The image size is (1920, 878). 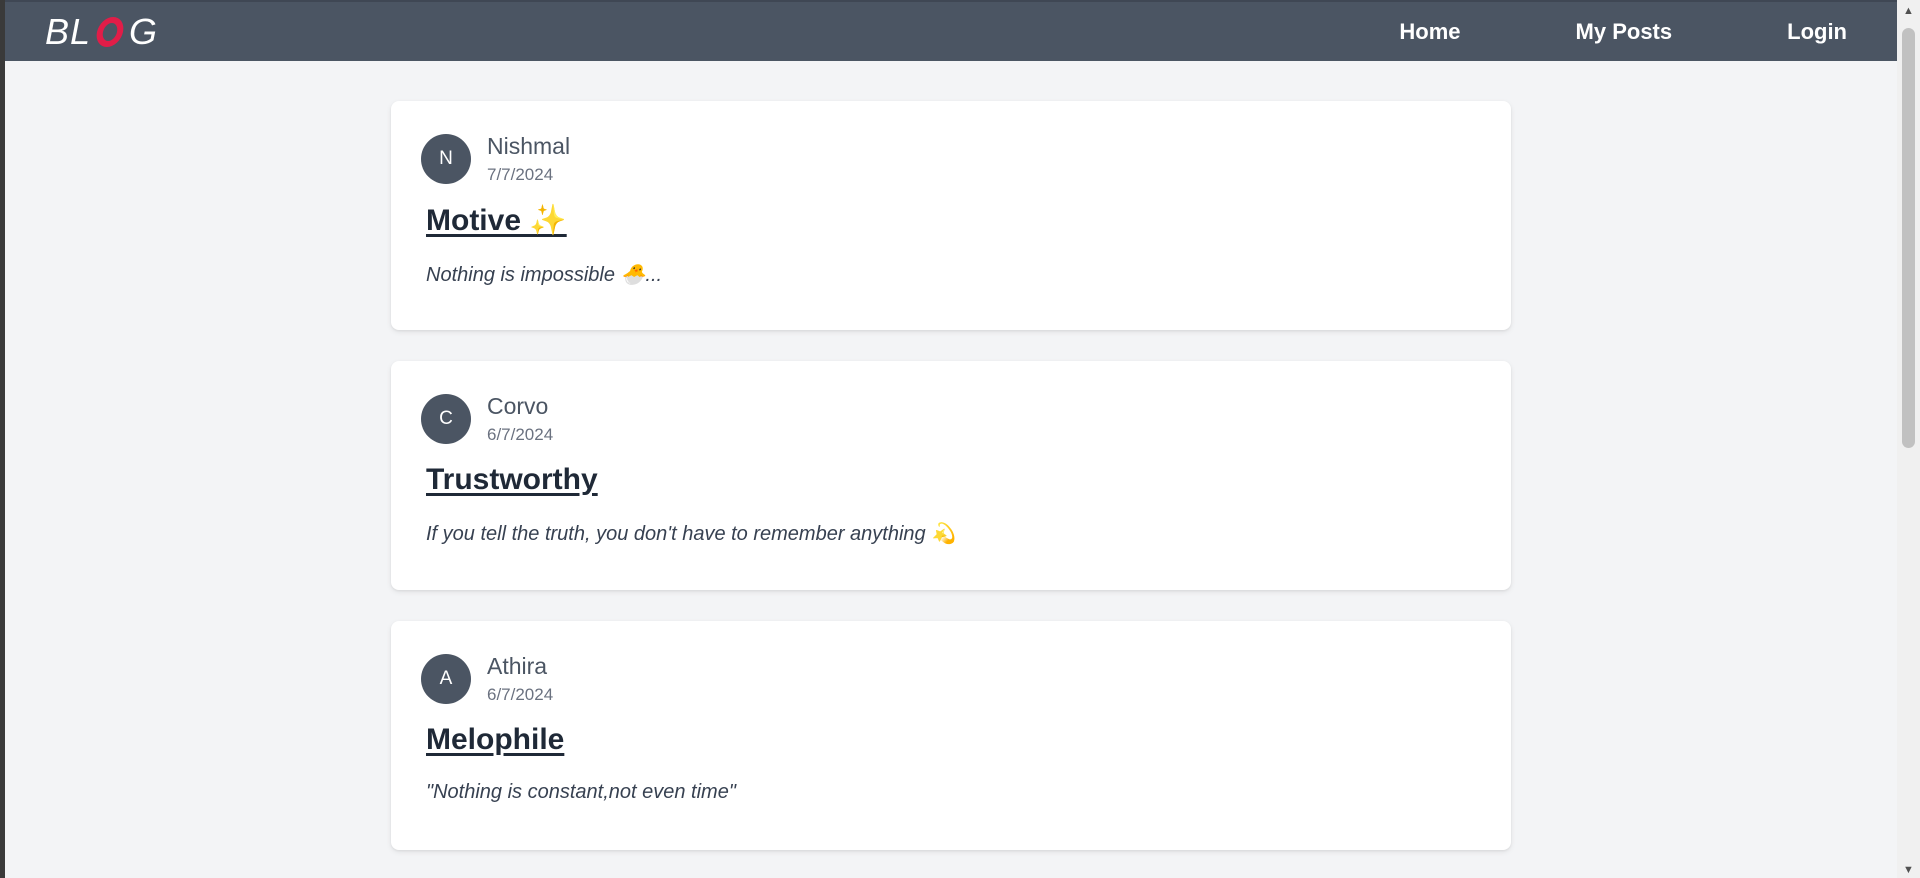 I want to click on scroll-up-arrow-icon: ▲, so click(x=1908, y=10).